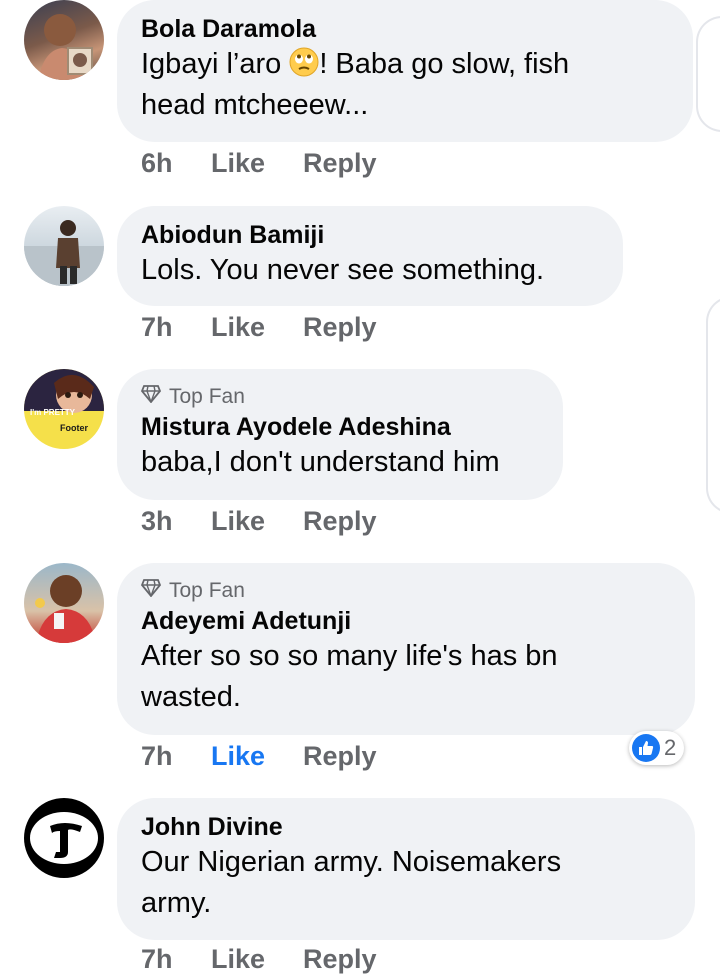 This screenshot has width=720, height=975. What do you see at coordinates (74, 428) in the screenshot?
I see `avatar-text: Footer` at bounding box center [74, 428].